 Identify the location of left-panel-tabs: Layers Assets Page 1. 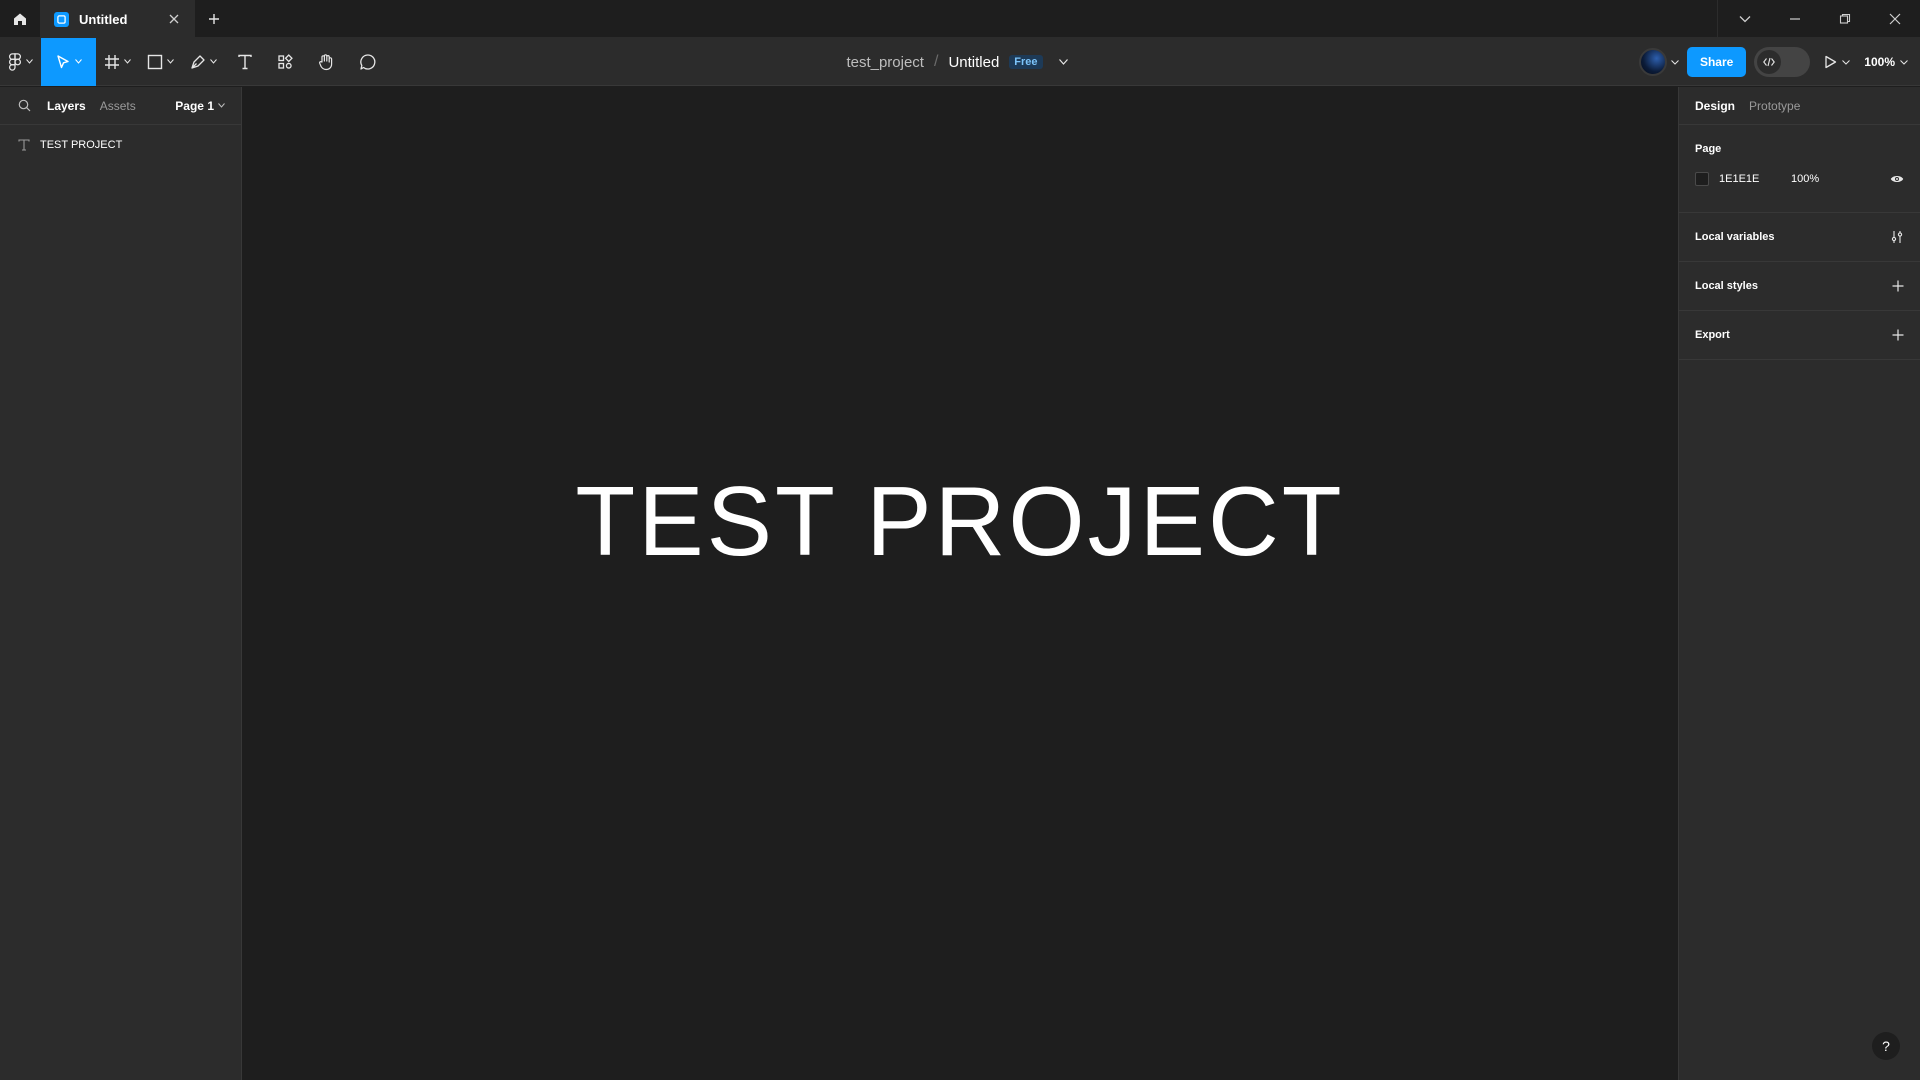
(120, 106).